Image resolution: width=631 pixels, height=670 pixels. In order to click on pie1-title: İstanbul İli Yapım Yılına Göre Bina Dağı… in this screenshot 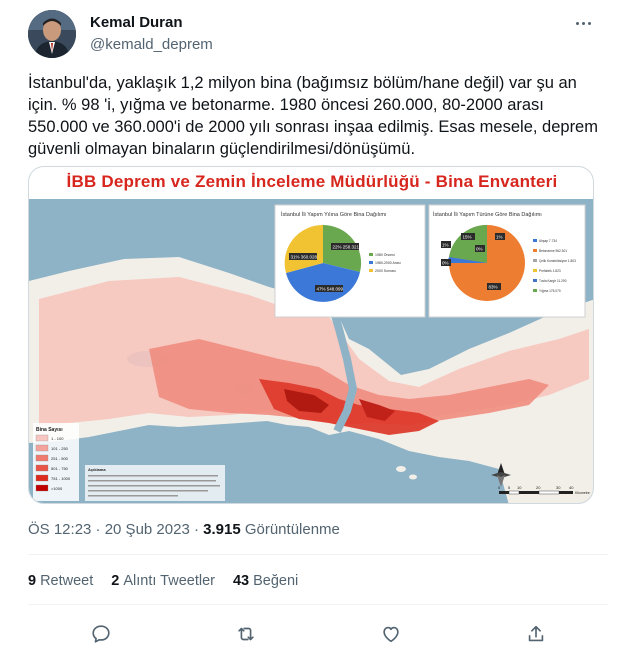, I will do `click(333, 214)`.